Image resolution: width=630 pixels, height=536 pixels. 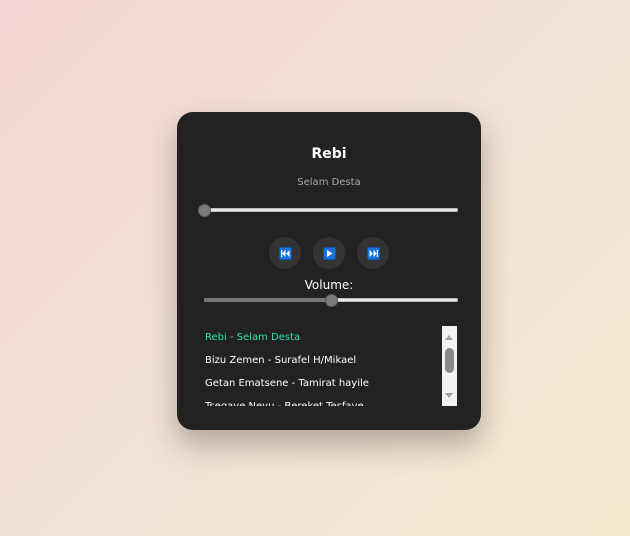 I want to click on playlist-item: Bizu Zemen - Surafel H/Mikael, so click(x=323, y=360).